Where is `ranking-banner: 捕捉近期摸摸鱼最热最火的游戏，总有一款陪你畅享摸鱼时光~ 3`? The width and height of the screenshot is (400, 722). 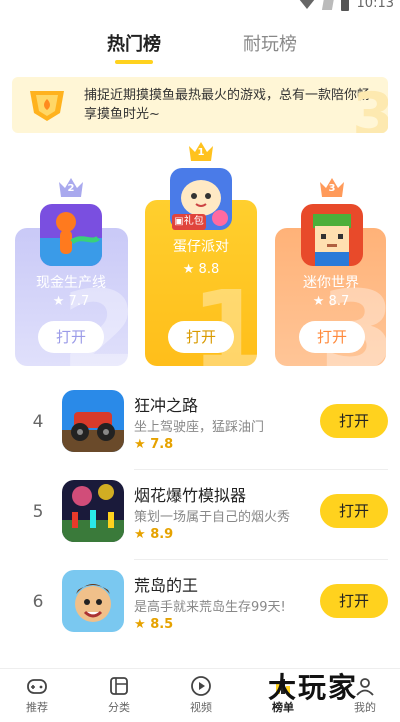
ranking-banner: 捕捉近期摸摸鱼最热最火的游戏，总有一款陪你畅享摸鱼时光~ 3 is located at coordinates (200, 105).